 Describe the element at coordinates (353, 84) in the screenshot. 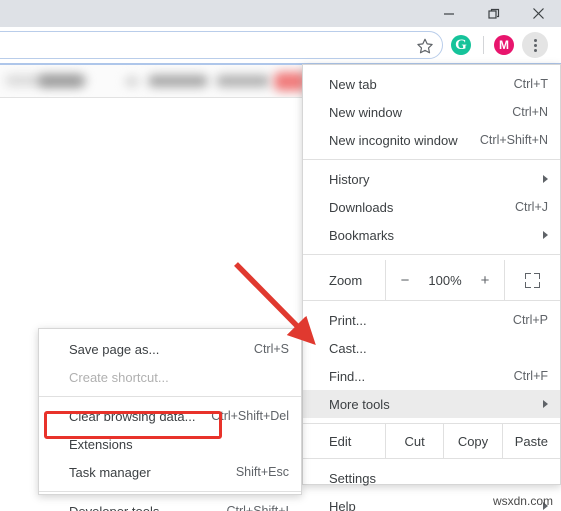

I see `menu-item-label: New tab` at that location.